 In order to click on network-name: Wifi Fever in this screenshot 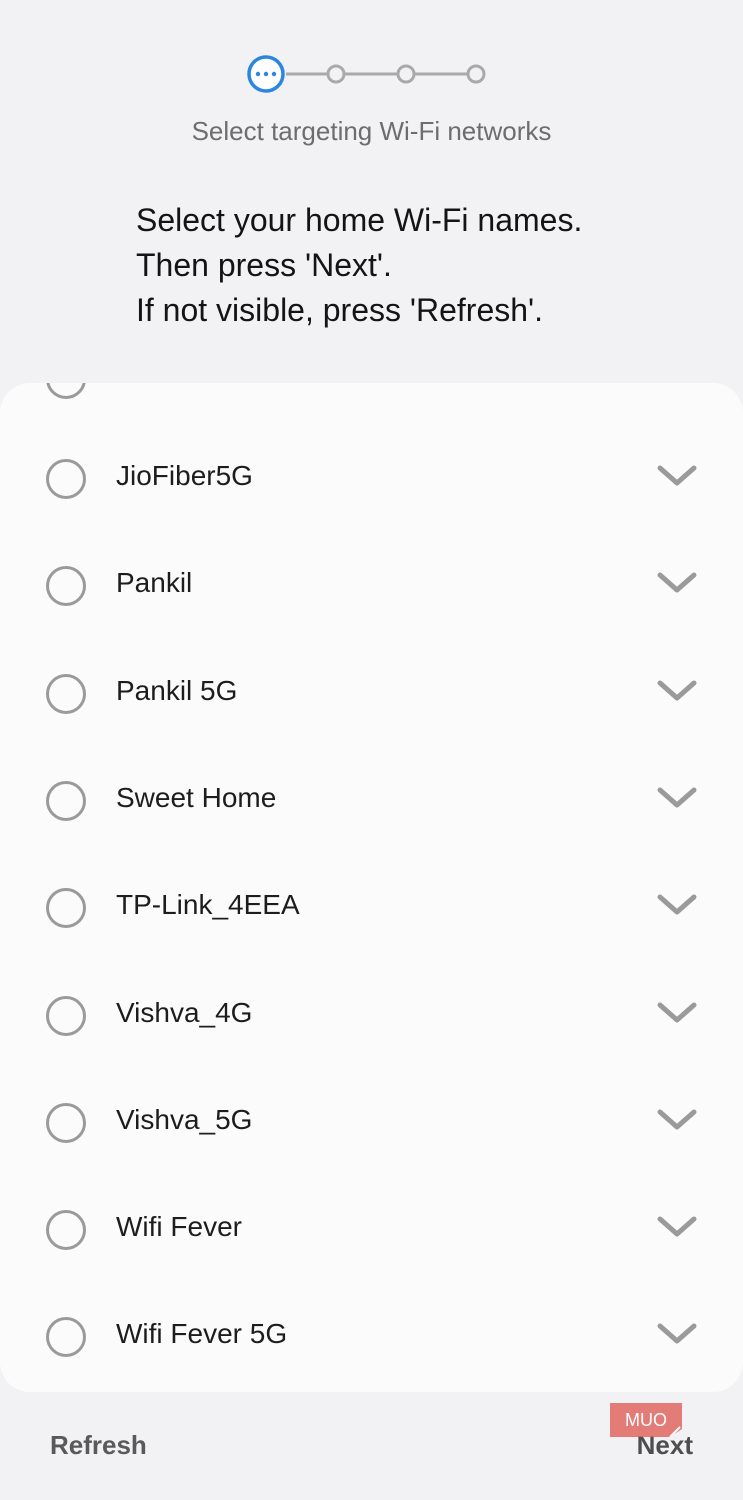, I will do `click(179, 1227)`.